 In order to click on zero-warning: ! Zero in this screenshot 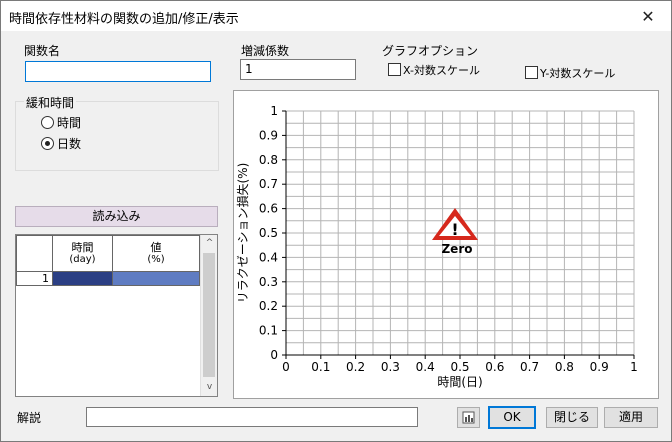, I will do `click(455, 232)`.